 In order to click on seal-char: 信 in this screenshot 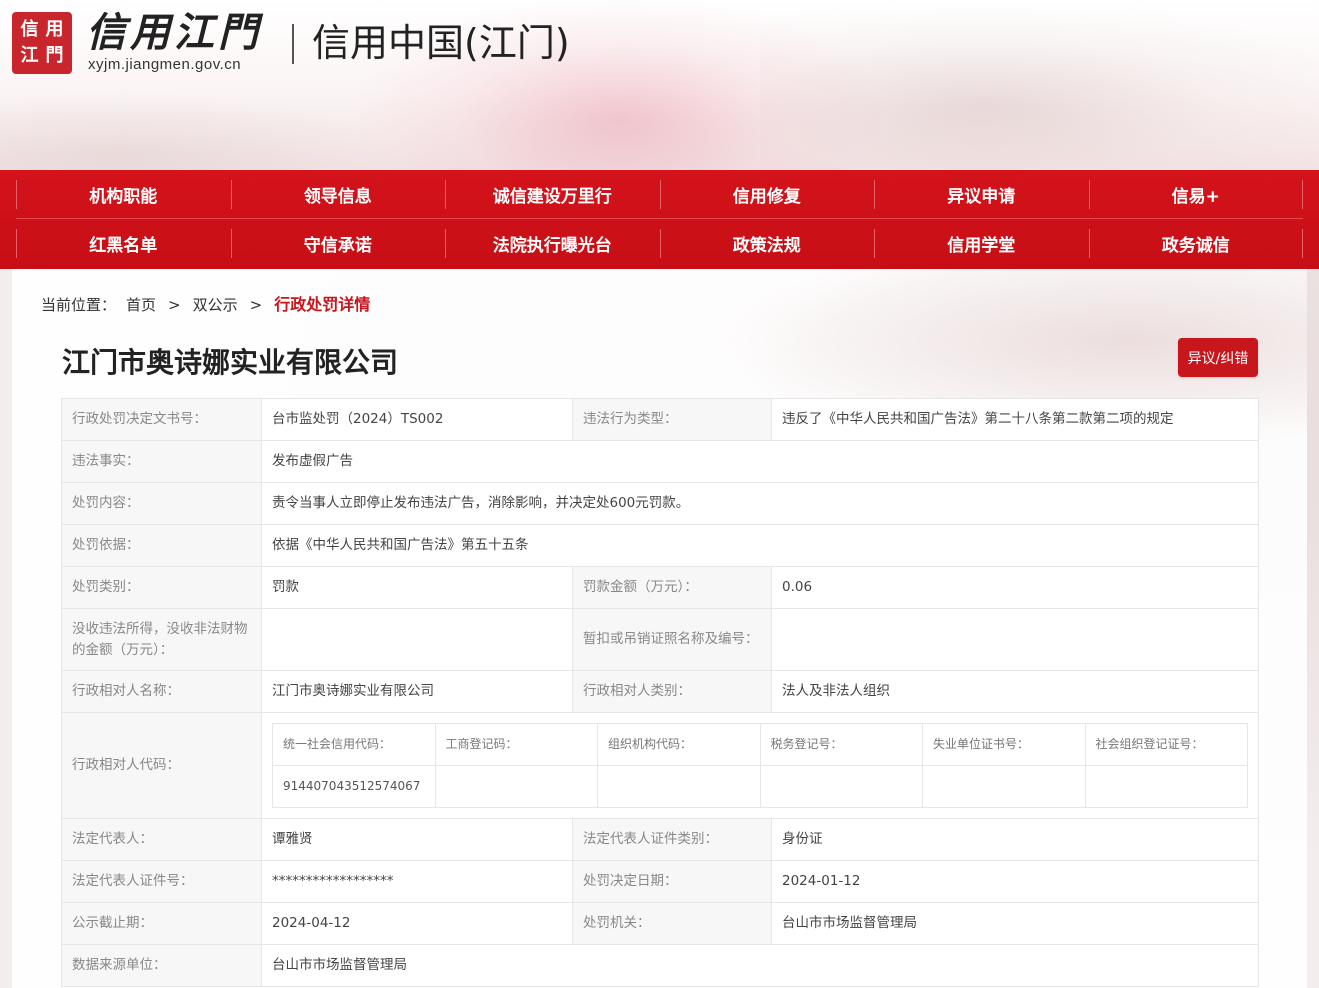, I will do `click(29, 29)`.